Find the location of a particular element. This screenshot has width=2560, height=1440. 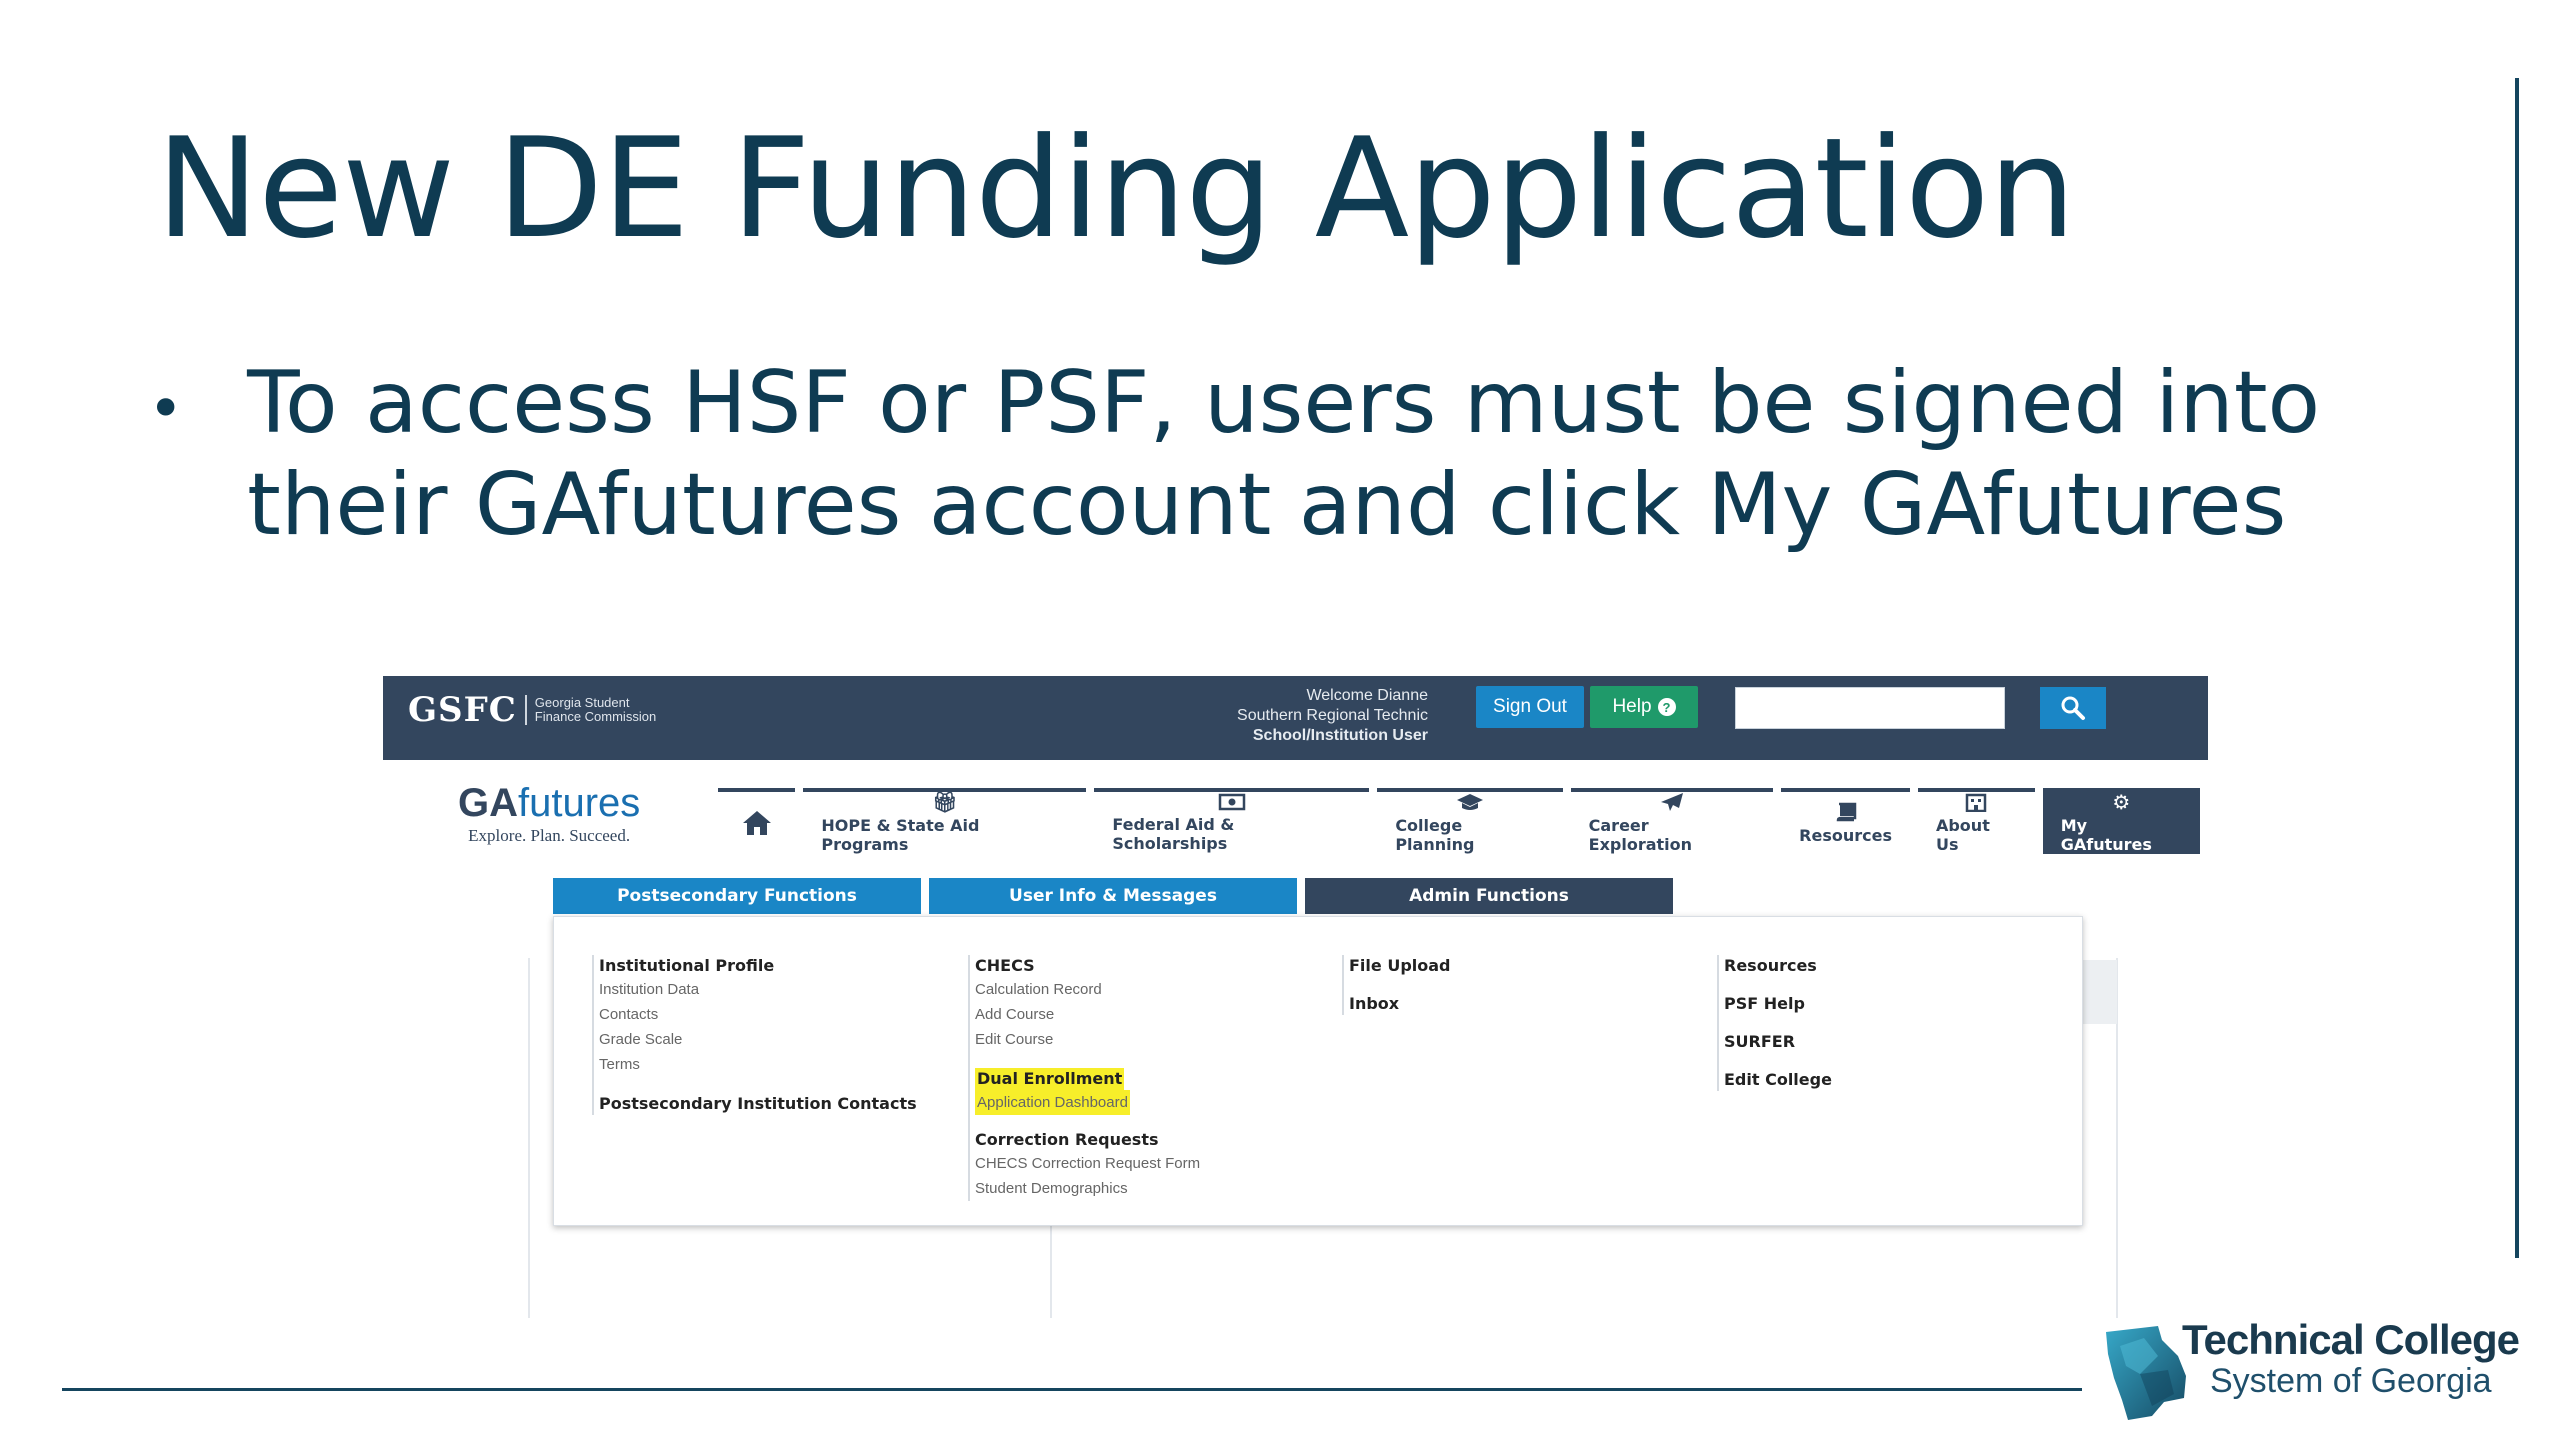

menu-terms: Terms is located at coordinates (758, 1064).